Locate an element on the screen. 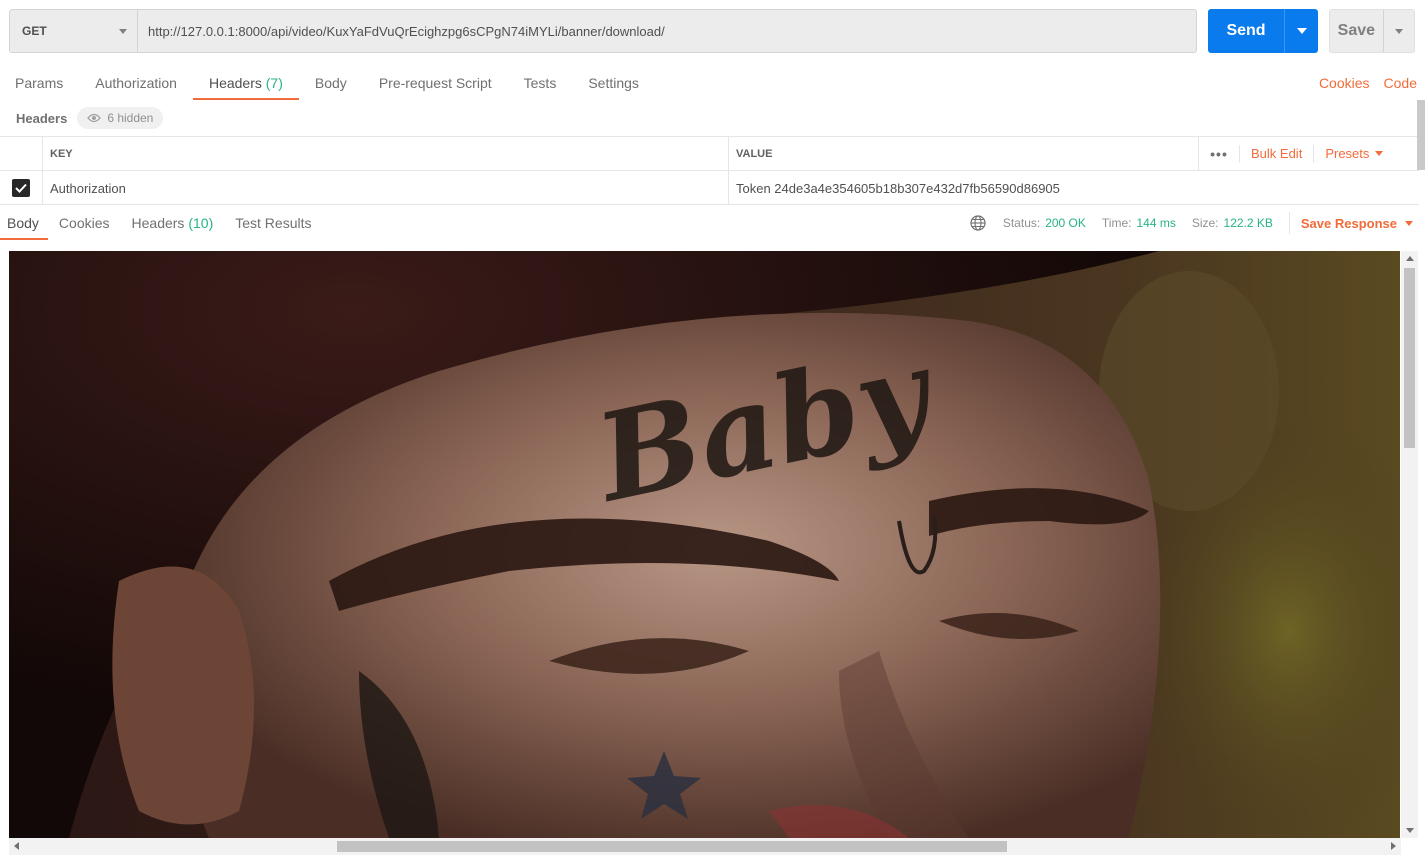 This screenshot has height=862, width=1425. save-button-group: Save is located at coordinates (1372, 31).